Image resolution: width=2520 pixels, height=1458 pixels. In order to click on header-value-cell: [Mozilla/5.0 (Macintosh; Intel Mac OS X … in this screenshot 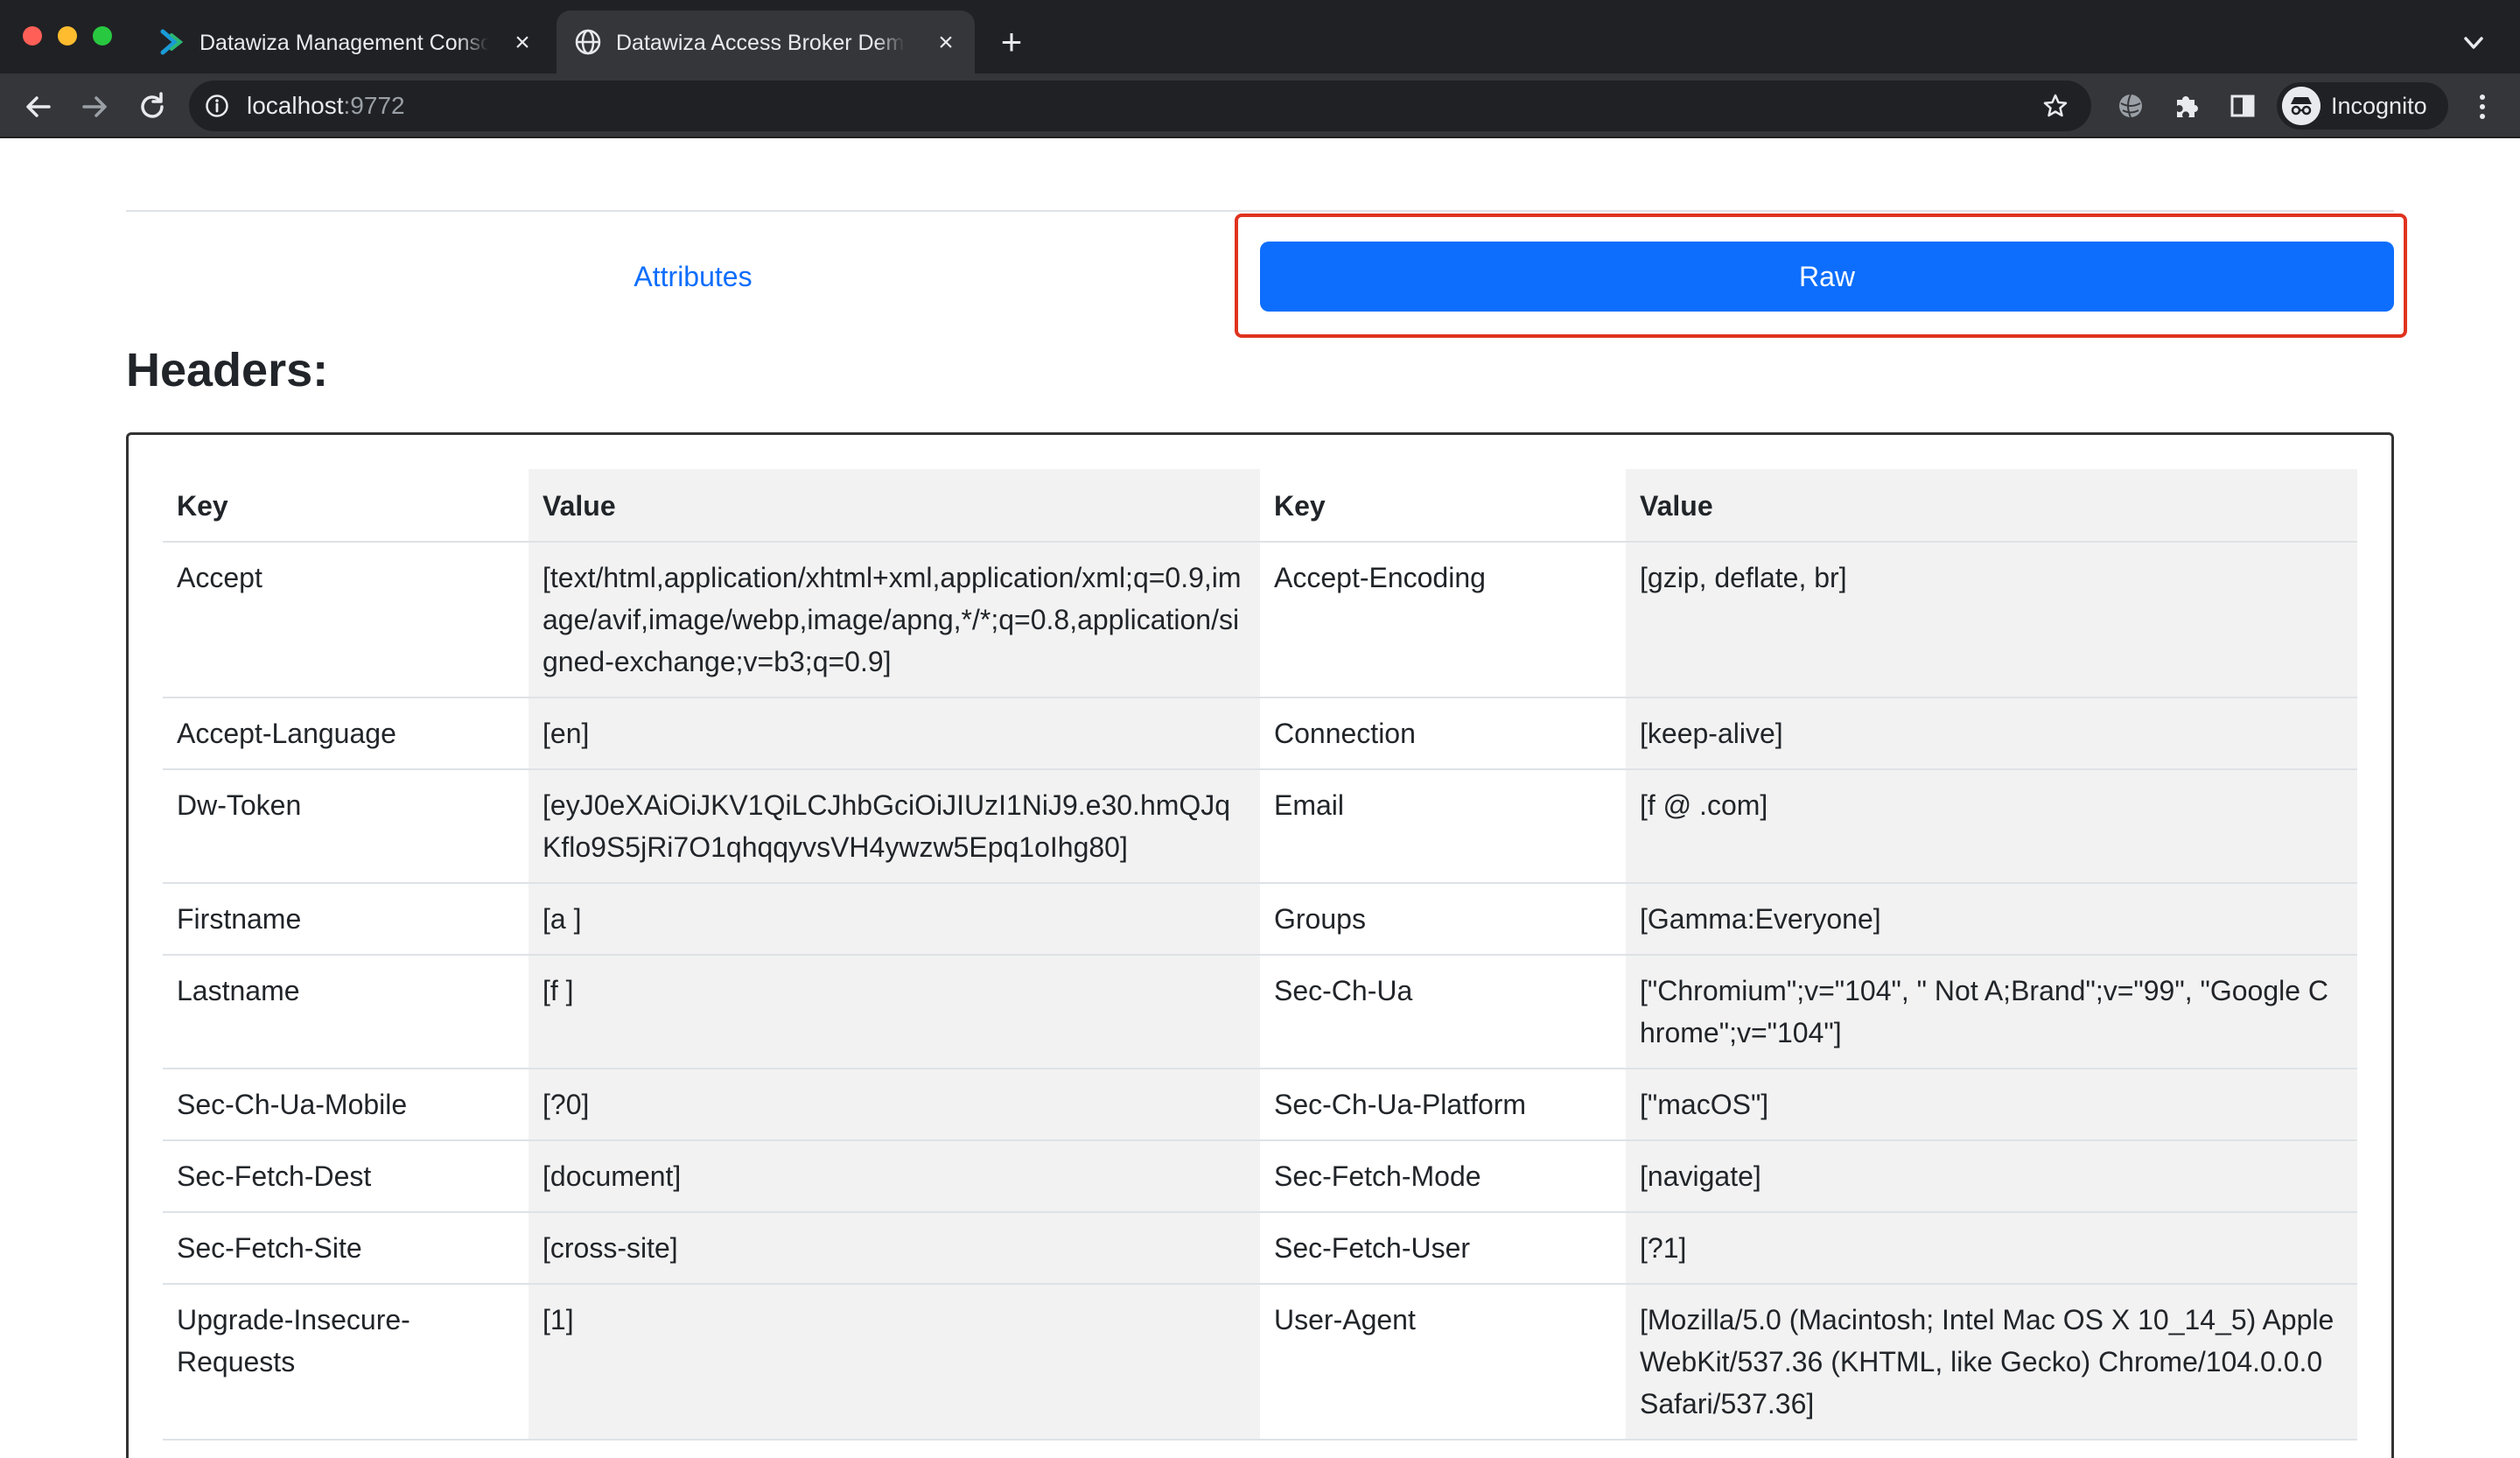, I will do `click(1991, 1362)`.